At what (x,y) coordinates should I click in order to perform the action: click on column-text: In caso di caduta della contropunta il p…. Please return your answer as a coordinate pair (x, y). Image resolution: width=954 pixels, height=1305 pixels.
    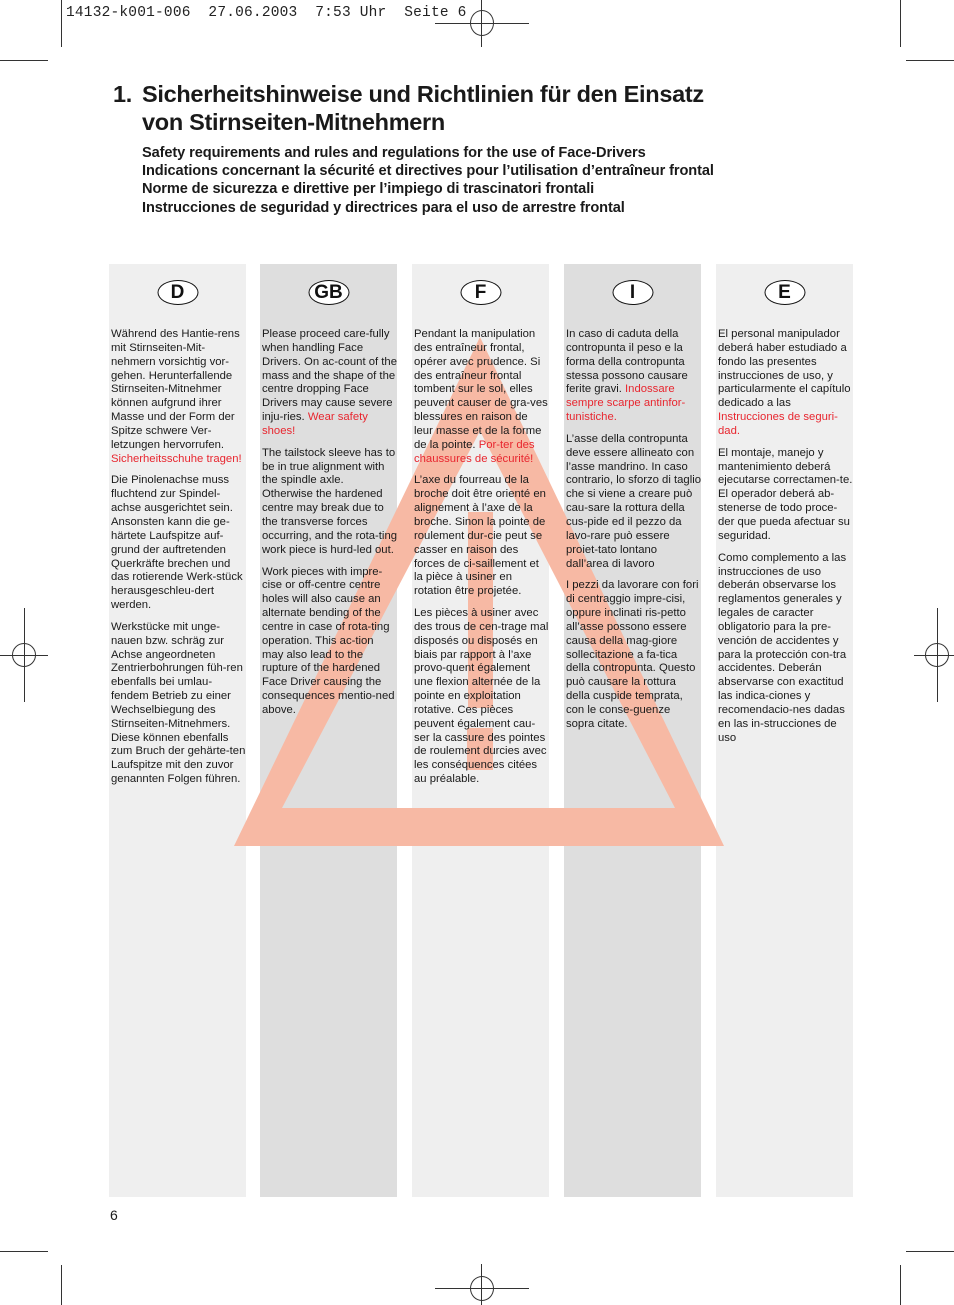
    Looking at the image, I should click on (633, 534).